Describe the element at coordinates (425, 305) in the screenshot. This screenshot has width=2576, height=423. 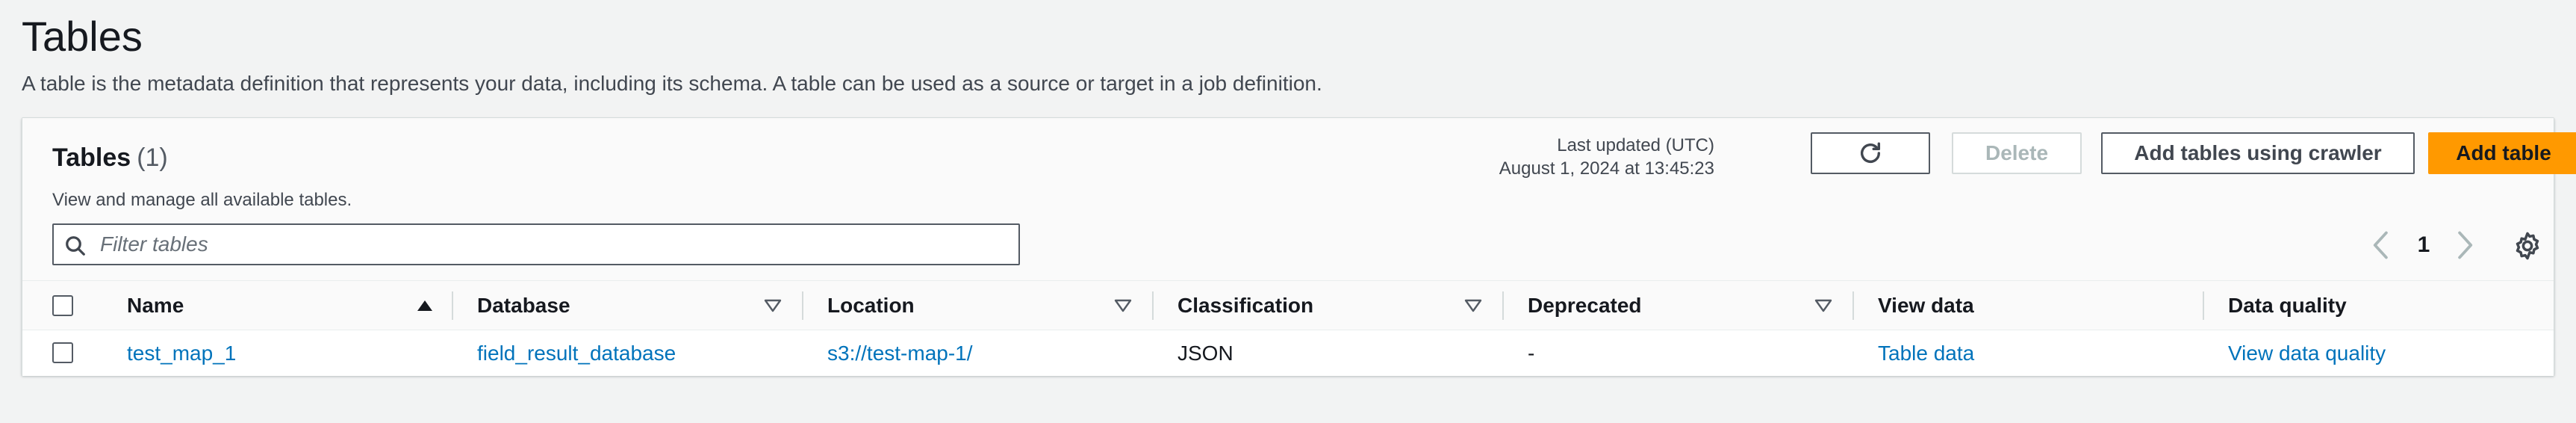
I see `sort-ascending-icon` at that location.